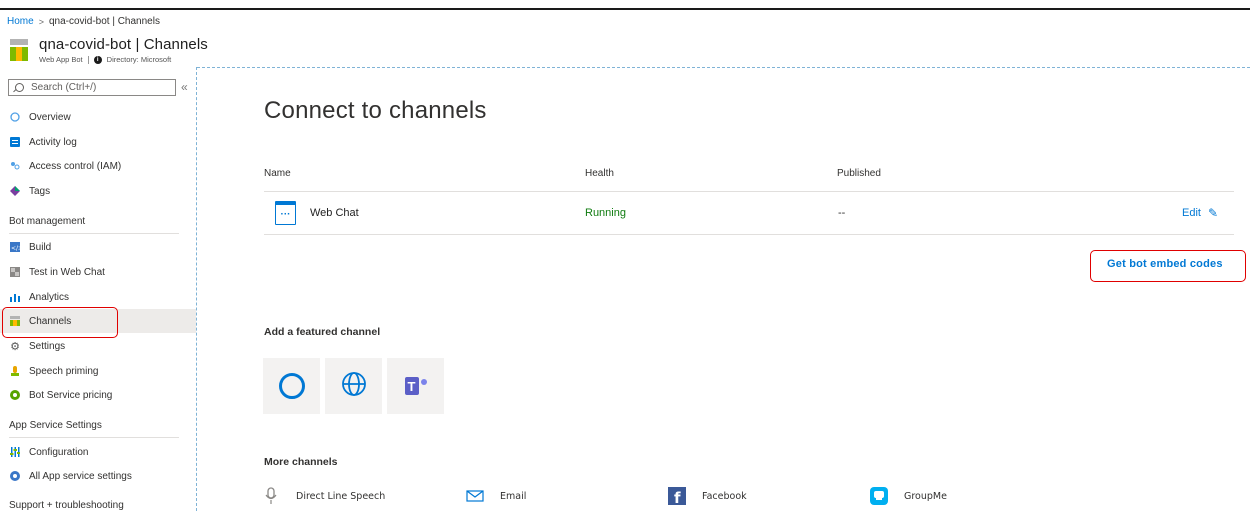  I want to click on column-header-published: Published, so click(859, 173).